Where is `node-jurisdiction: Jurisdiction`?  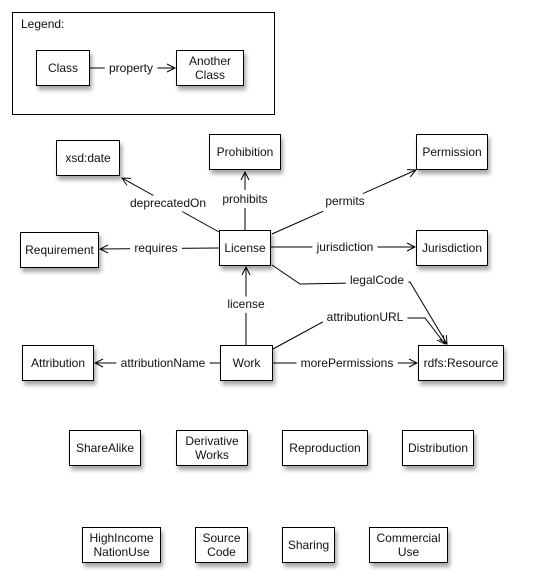
node-jurisdiction: Jurisdiction is located at coordinates (452, 248).